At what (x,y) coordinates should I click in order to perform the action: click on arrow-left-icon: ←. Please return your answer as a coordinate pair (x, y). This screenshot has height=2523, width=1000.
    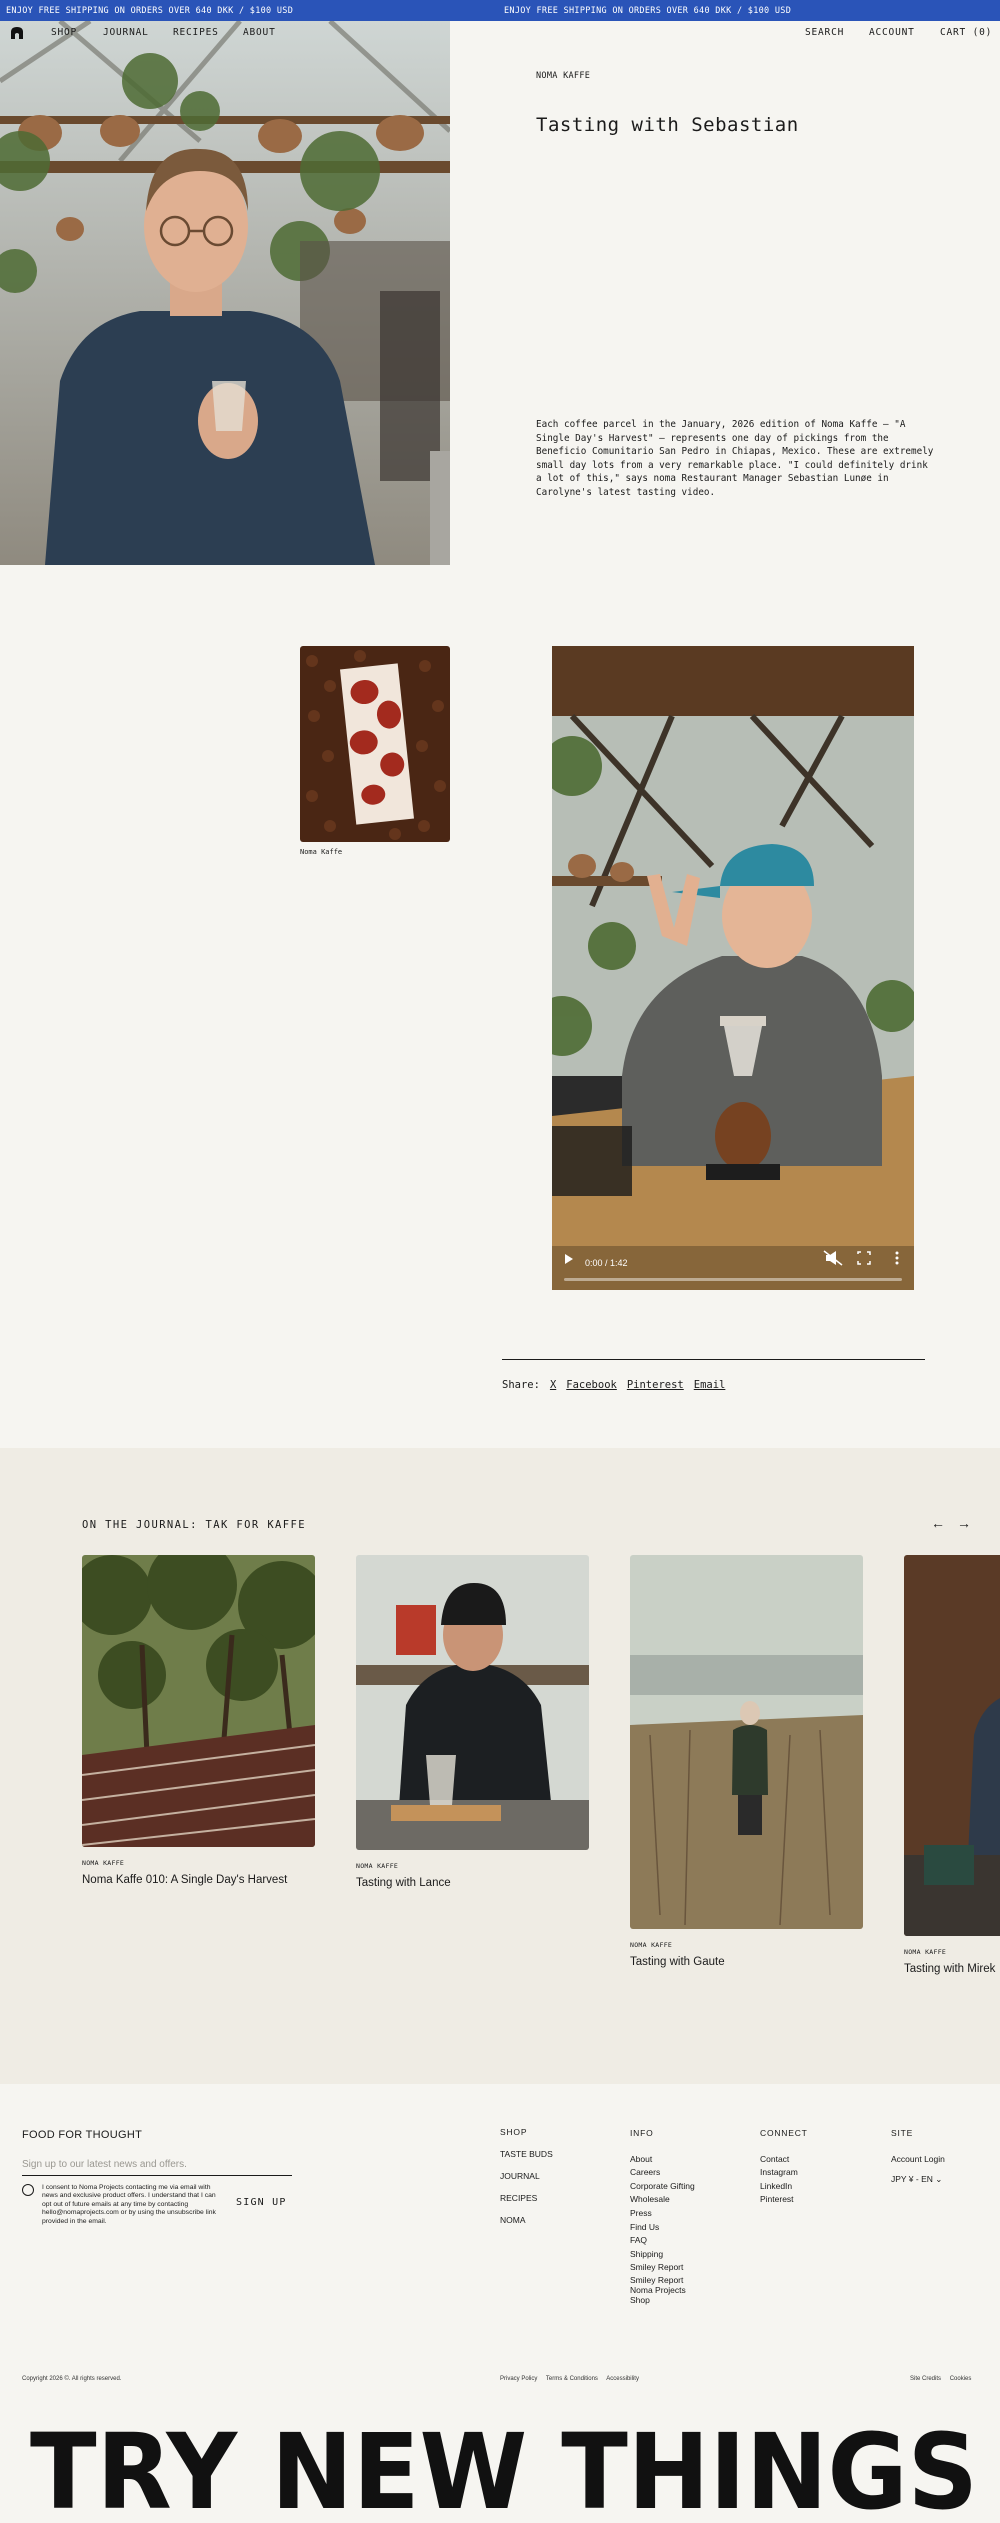
    Looking at the image, I should click on (938, 1523).